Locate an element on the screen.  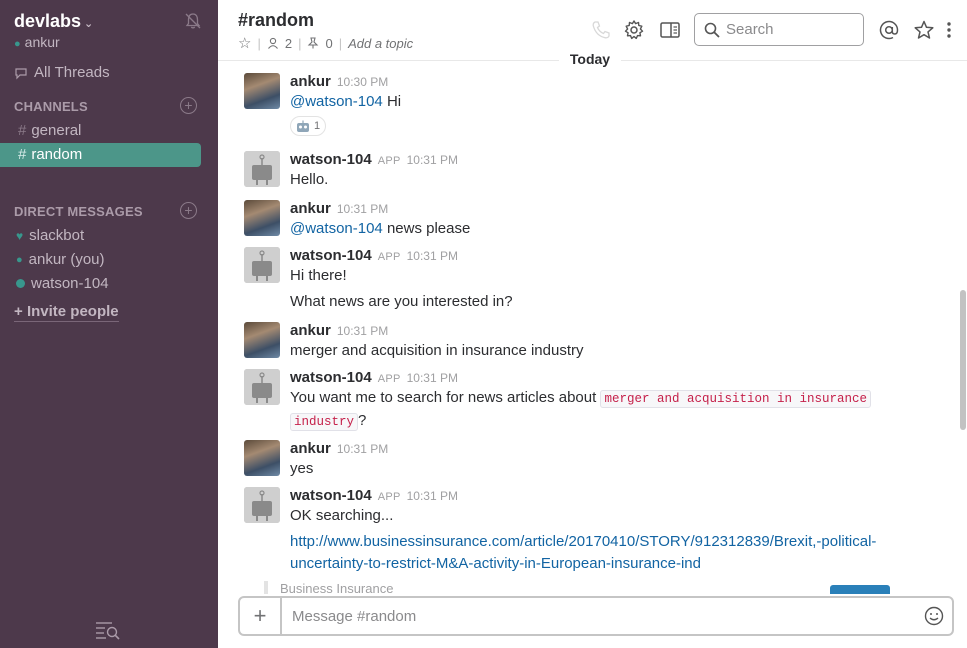
team-menu: devlabs ⌄ is located at coordinates (53, 21).